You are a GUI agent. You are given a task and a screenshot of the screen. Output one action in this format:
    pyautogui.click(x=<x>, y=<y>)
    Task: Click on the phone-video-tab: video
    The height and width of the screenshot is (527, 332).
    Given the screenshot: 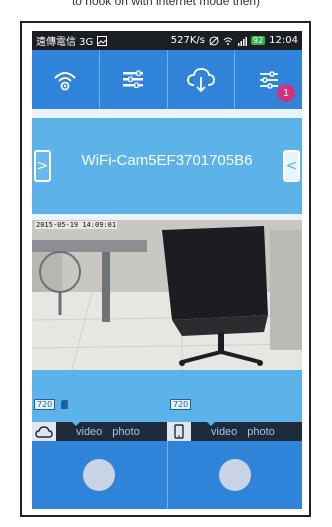 What is the action you would take?
    pyautogui.click(x=224, y=432)
    